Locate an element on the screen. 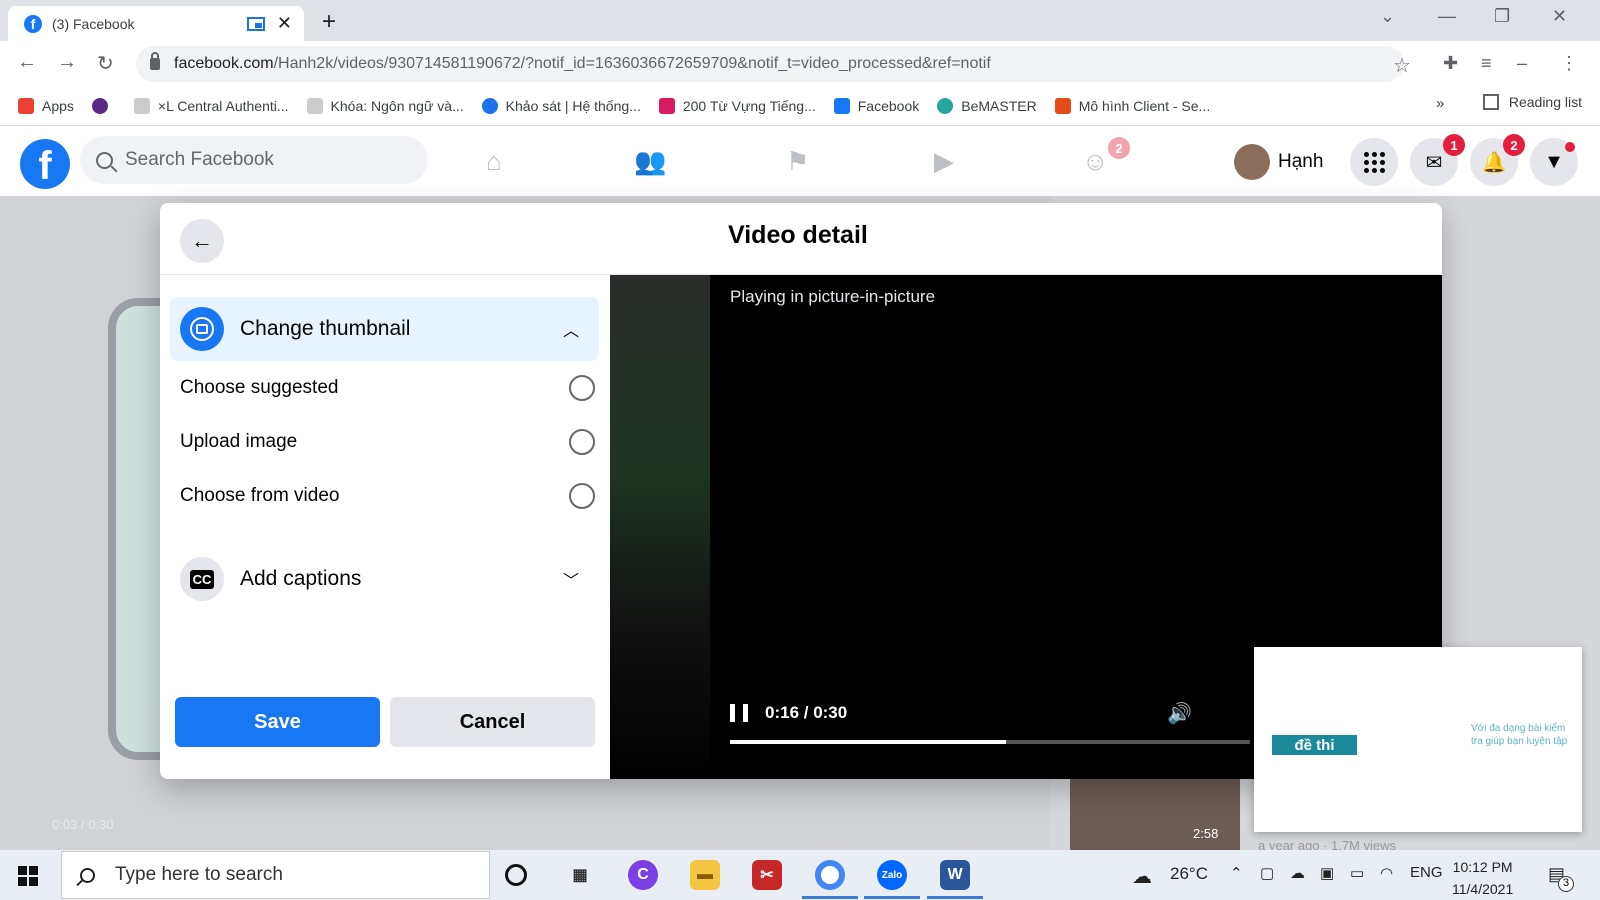  meet-now-icon: ▢ is located at coordinates (1267, 873).